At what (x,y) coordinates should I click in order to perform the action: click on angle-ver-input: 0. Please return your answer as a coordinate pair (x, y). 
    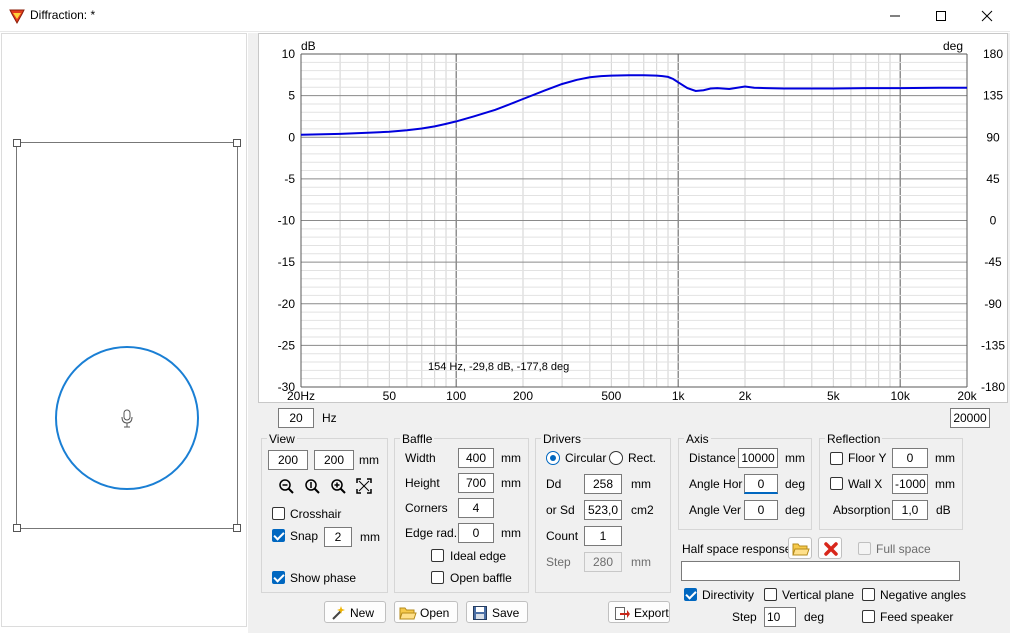
    Looking at the image, I should click on (761, 510).